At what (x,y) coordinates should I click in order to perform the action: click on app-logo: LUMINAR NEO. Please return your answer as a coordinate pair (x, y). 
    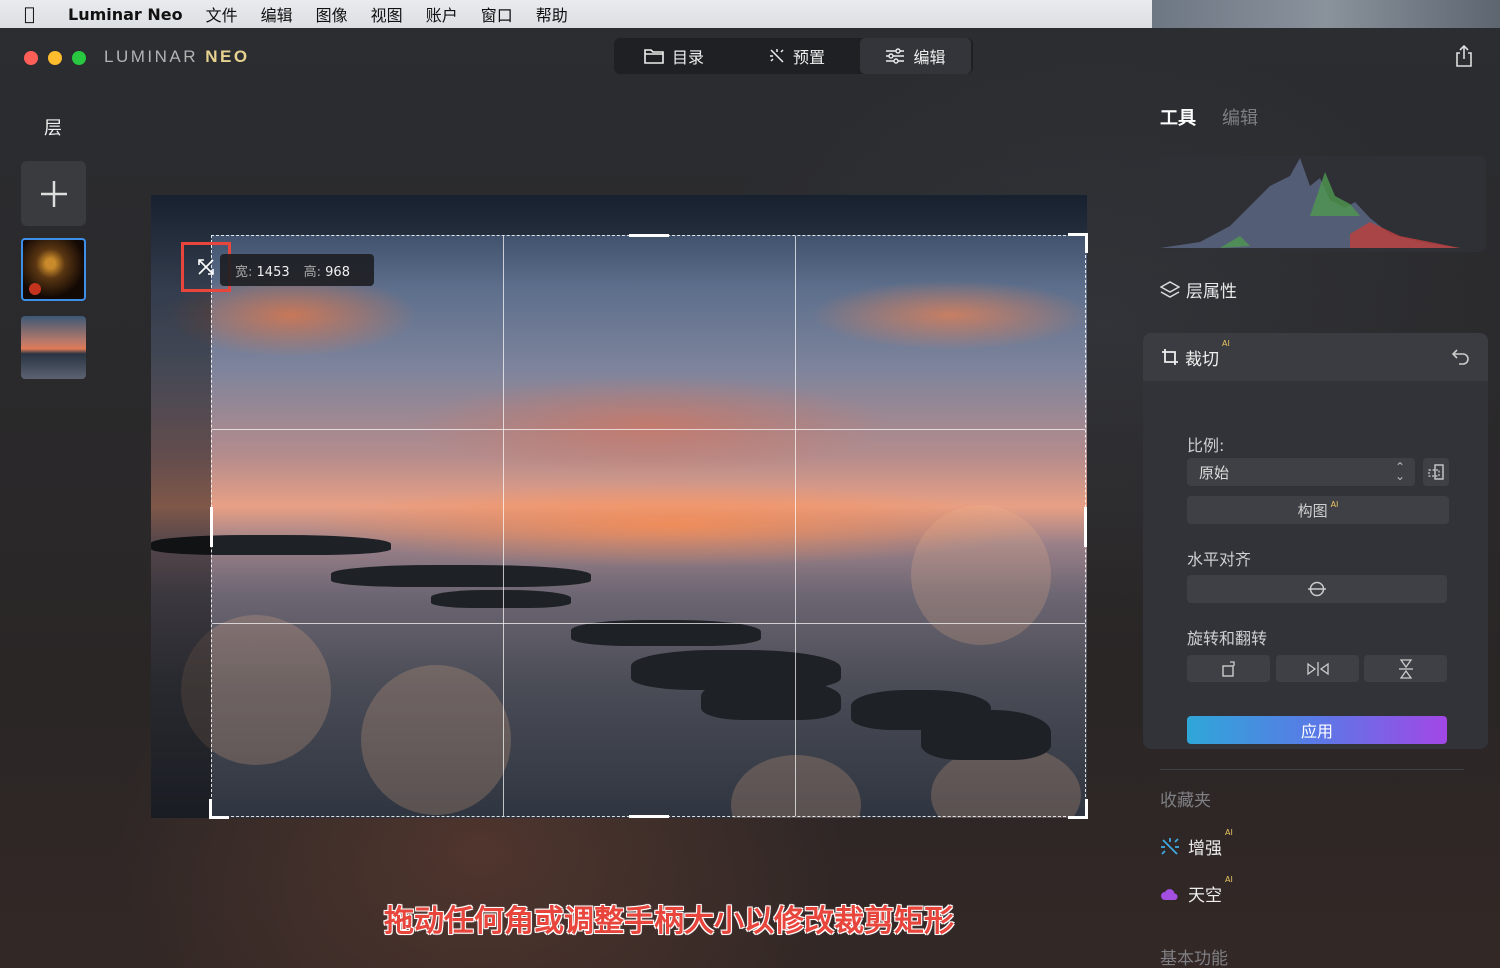
    Looking at the image, I should click on (177, 57).